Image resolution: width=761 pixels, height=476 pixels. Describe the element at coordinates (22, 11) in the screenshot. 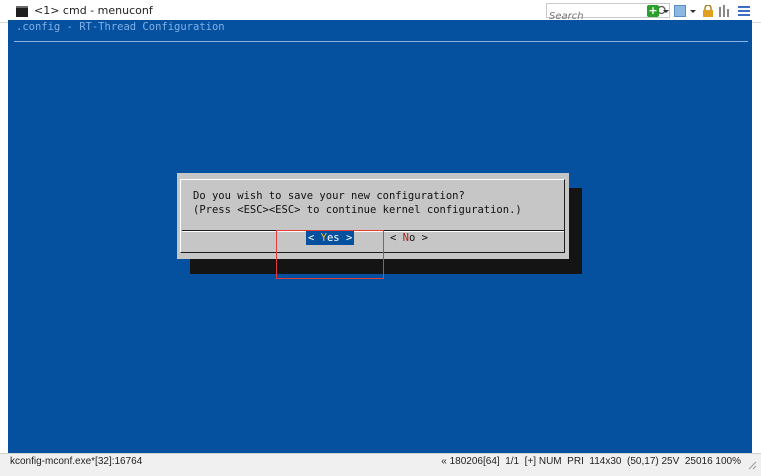

I see `console-icon` at that location.